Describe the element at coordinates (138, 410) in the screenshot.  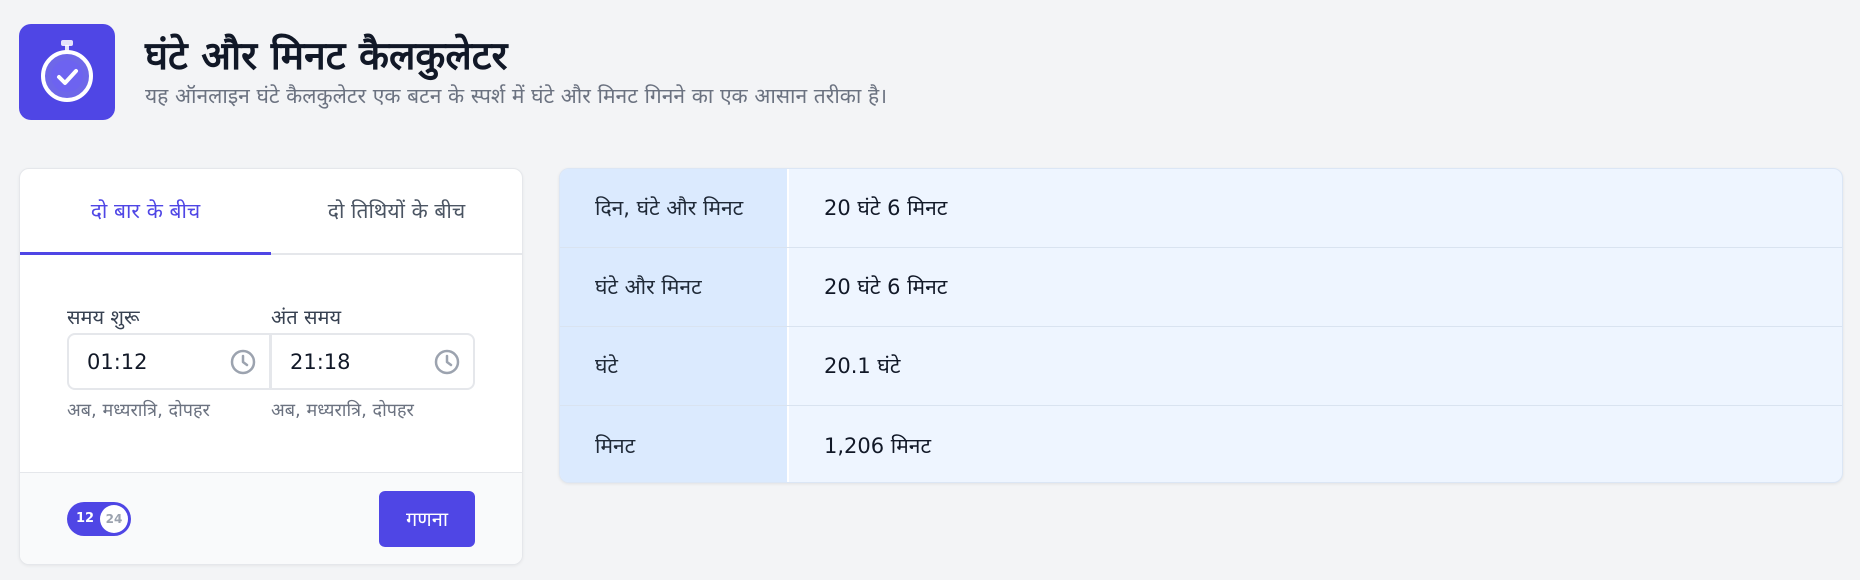
I see `start-time-hint: अब, मध्यरात्रि, दोपहर` at that location.